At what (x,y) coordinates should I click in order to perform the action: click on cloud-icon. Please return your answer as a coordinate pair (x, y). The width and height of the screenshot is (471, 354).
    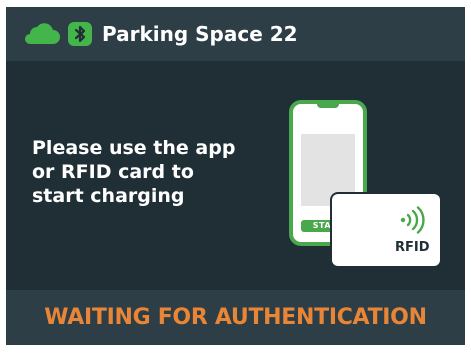
    Looking at the image, I should click on (41, 34).